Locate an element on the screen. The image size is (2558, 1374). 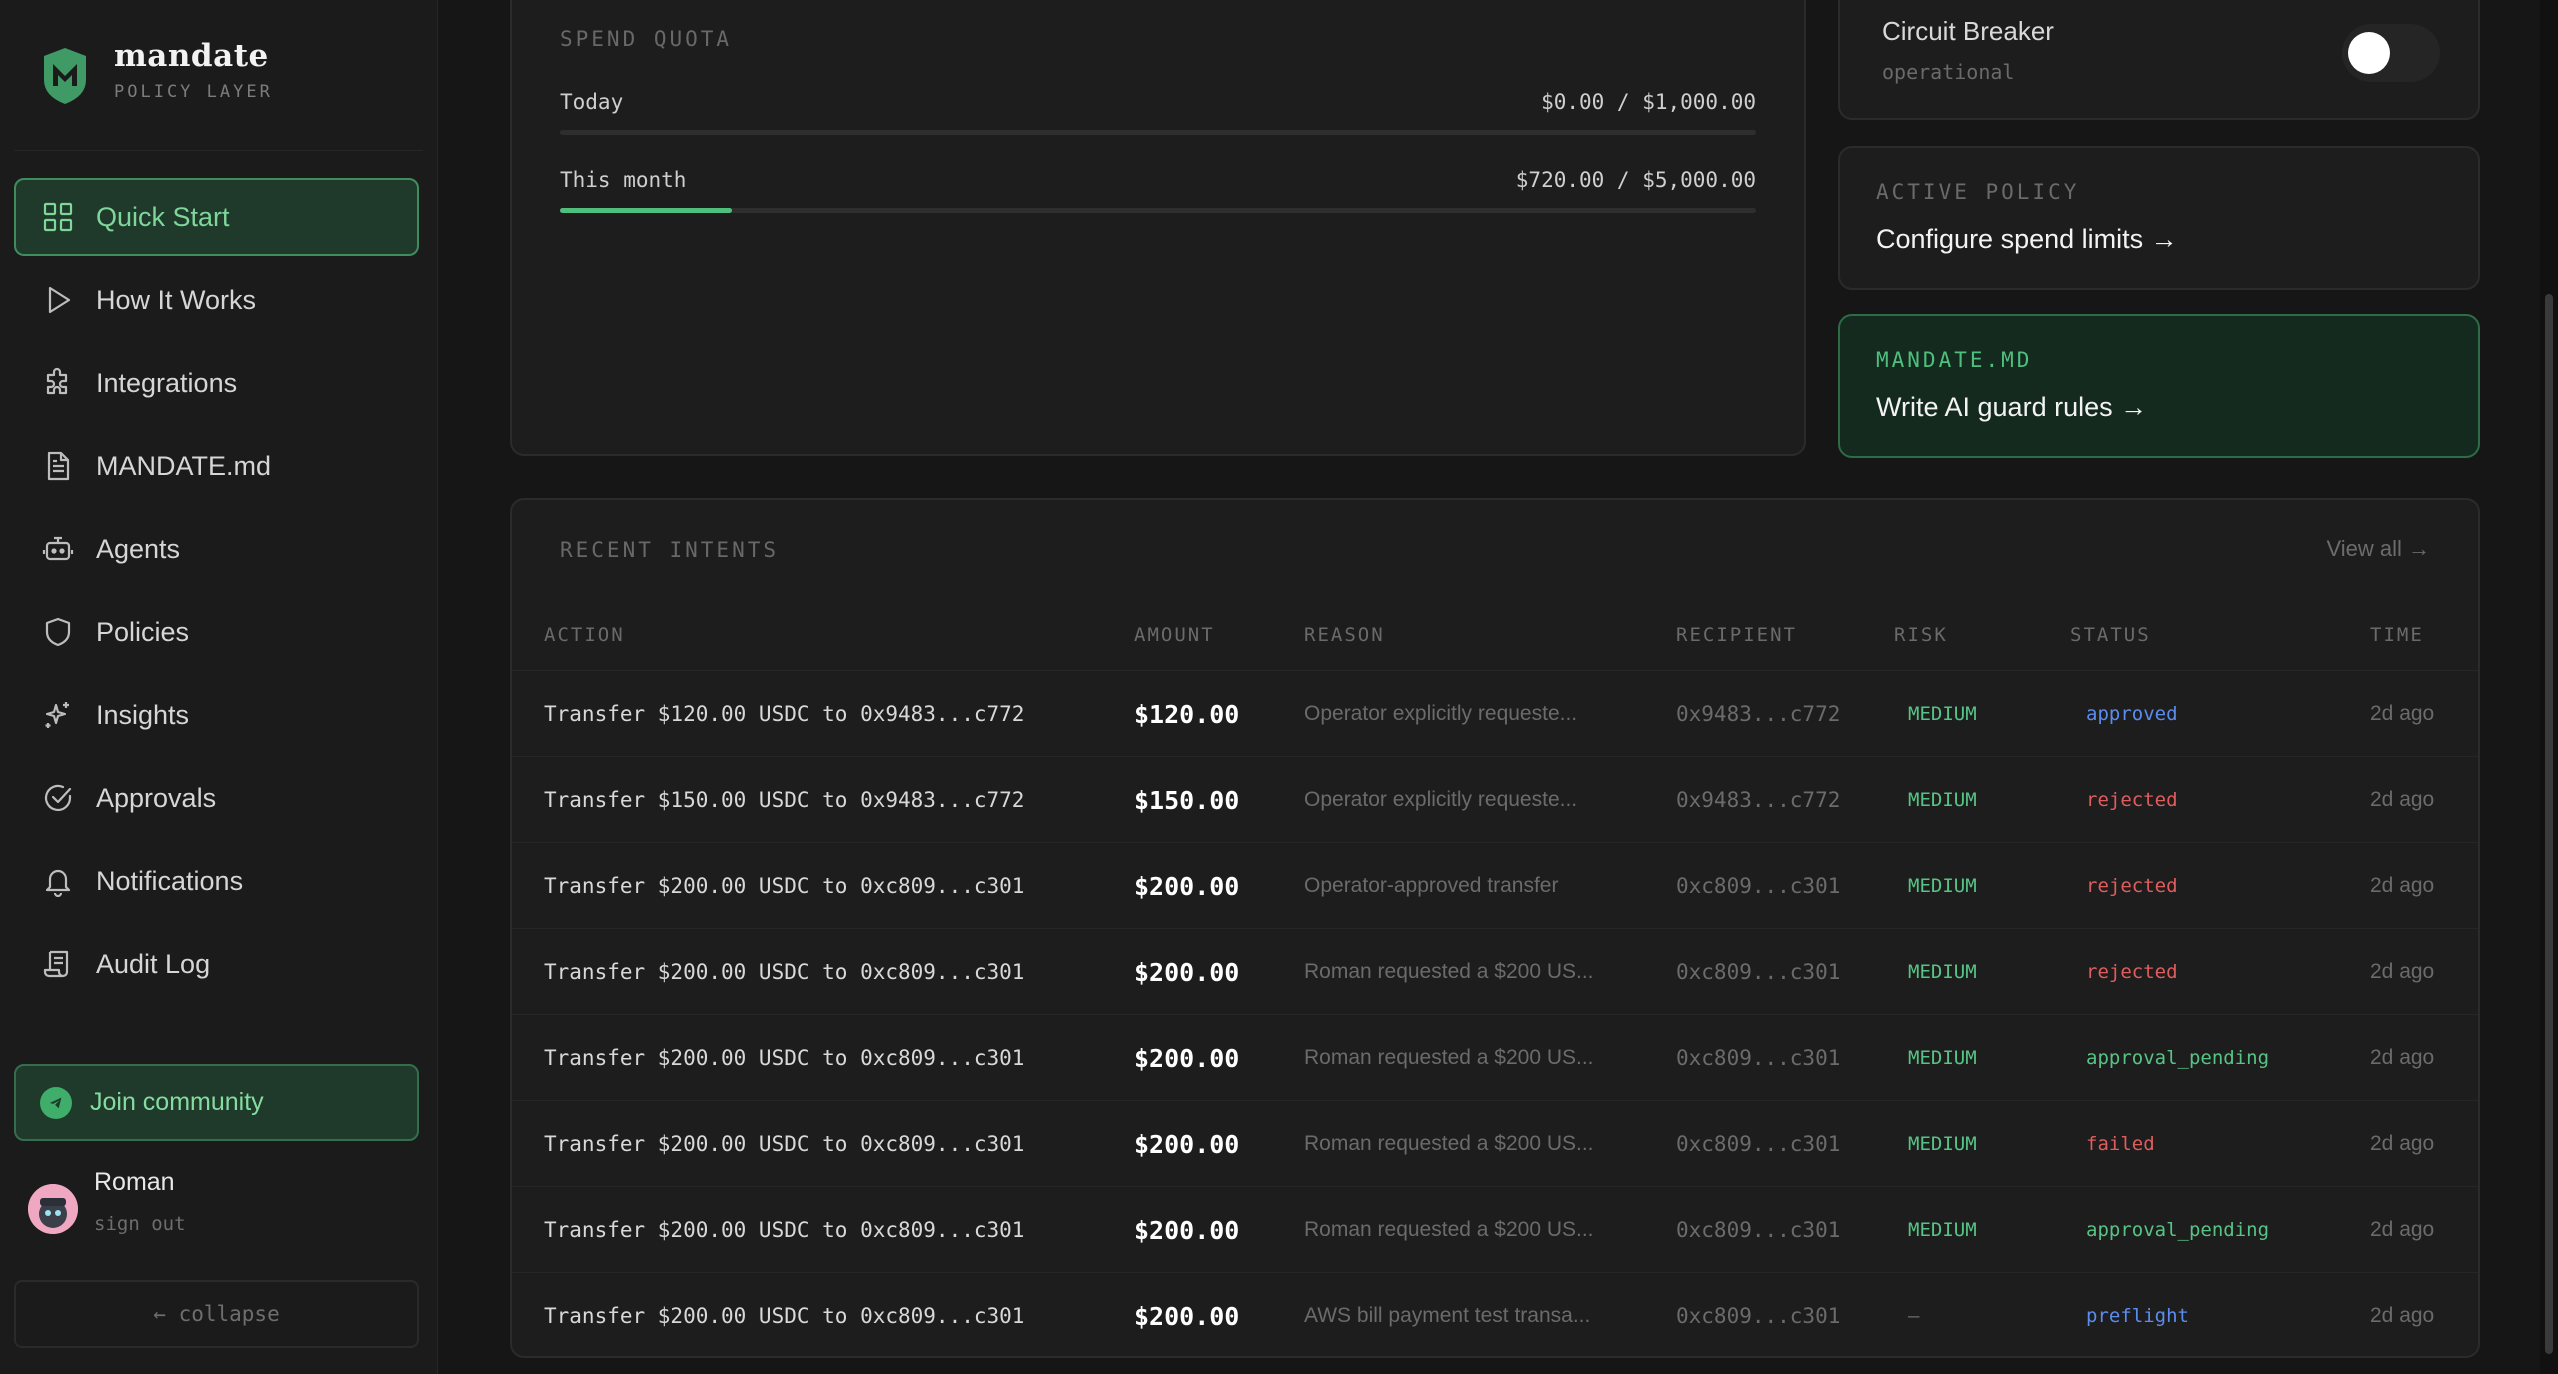
intent-status-badge: failed is located at coordinates (2120, 1144).